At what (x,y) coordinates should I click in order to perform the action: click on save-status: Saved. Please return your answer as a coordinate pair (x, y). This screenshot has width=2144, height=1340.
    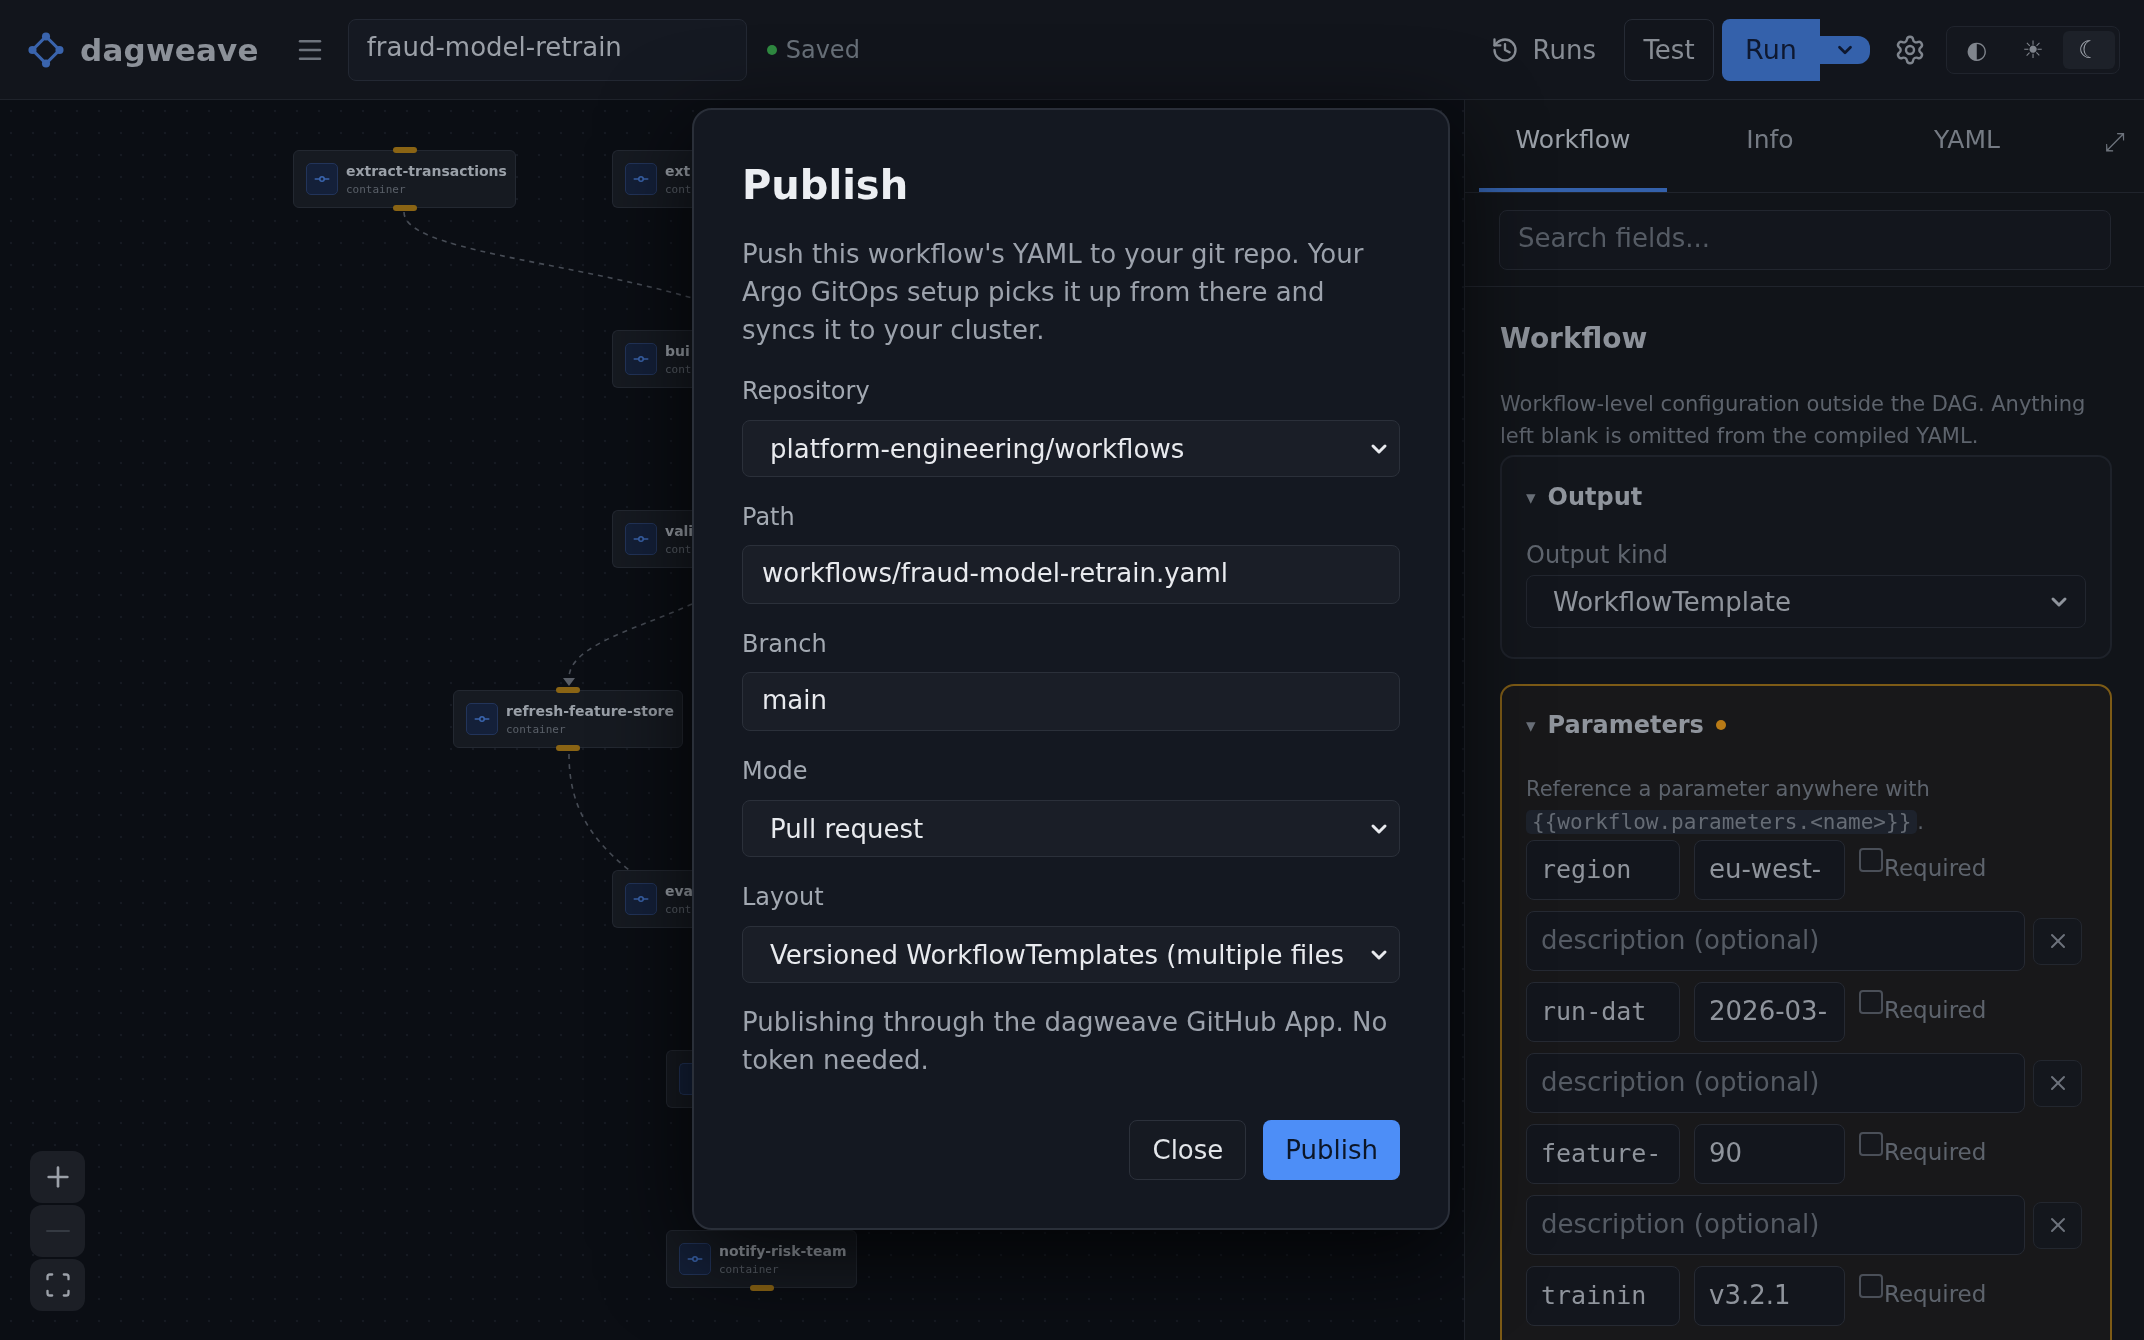
    Looking at the image, I should click on (822, 49).